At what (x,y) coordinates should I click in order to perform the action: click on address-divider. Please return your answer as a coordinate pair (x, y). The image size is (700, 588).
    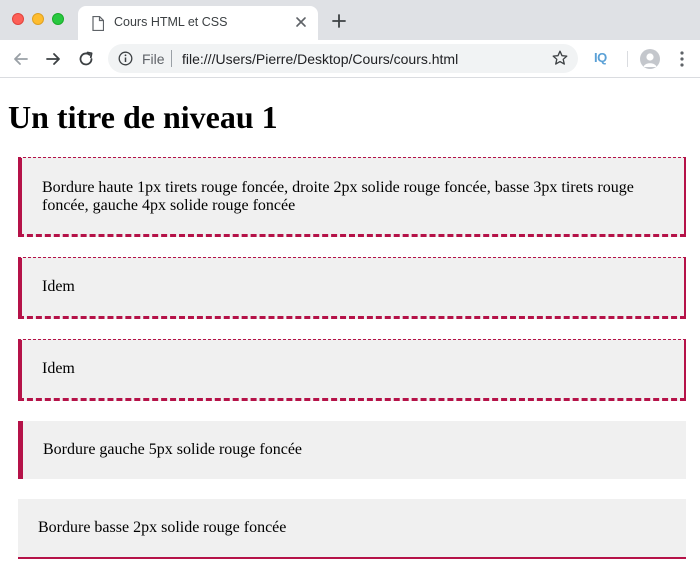
    Looking at the image, I should click on (171, 58).